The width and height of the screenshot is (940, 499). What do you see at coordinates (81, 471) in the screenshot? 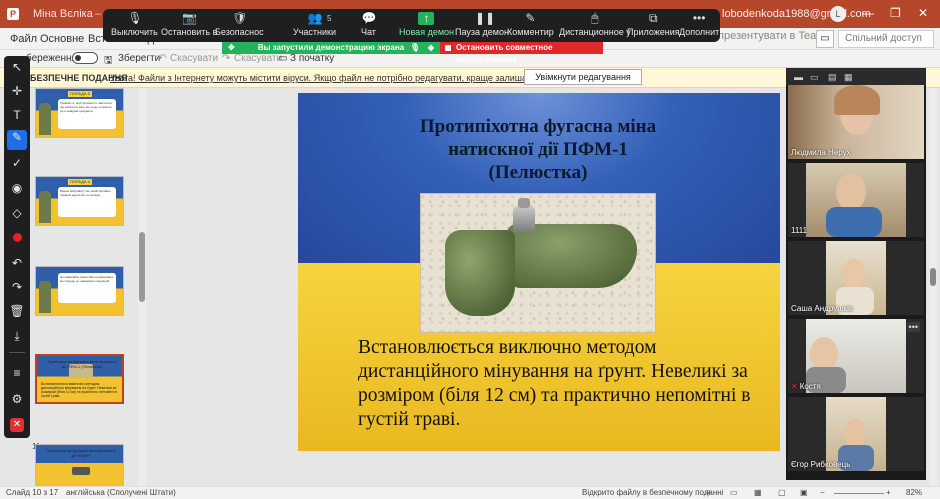
I see `mine-photo-thumb` at bounding box center [81, 471].